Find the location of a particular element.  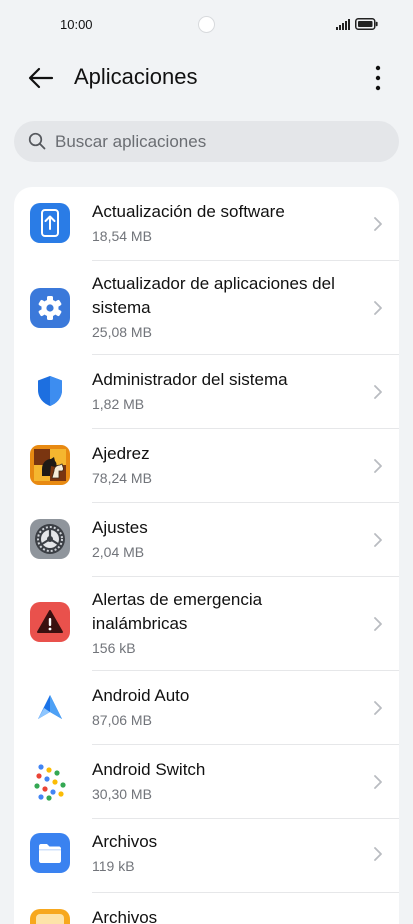

status-time: 10:00 is located at coordinates (76, 24).